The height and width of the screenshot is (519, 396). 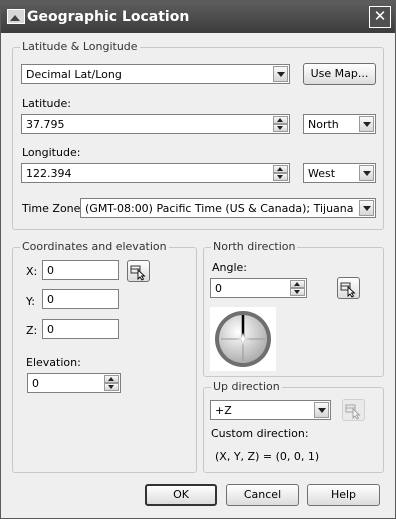 I want to click on elevation-spinner, so click(x=111, y=383).